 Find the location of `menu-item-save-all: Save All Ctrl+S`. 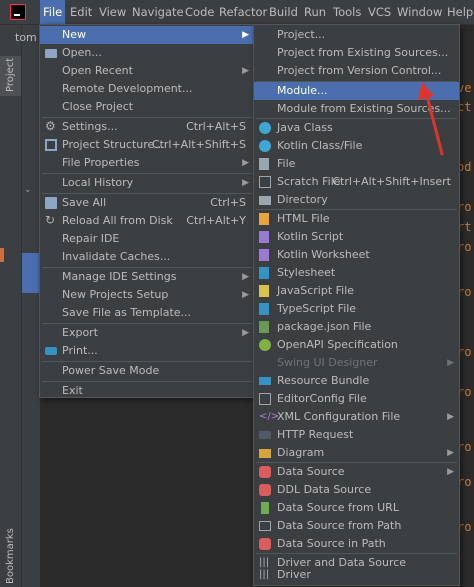

menu-item-save-all: Save All Ctrl+S is located at coordinates (147, 203).